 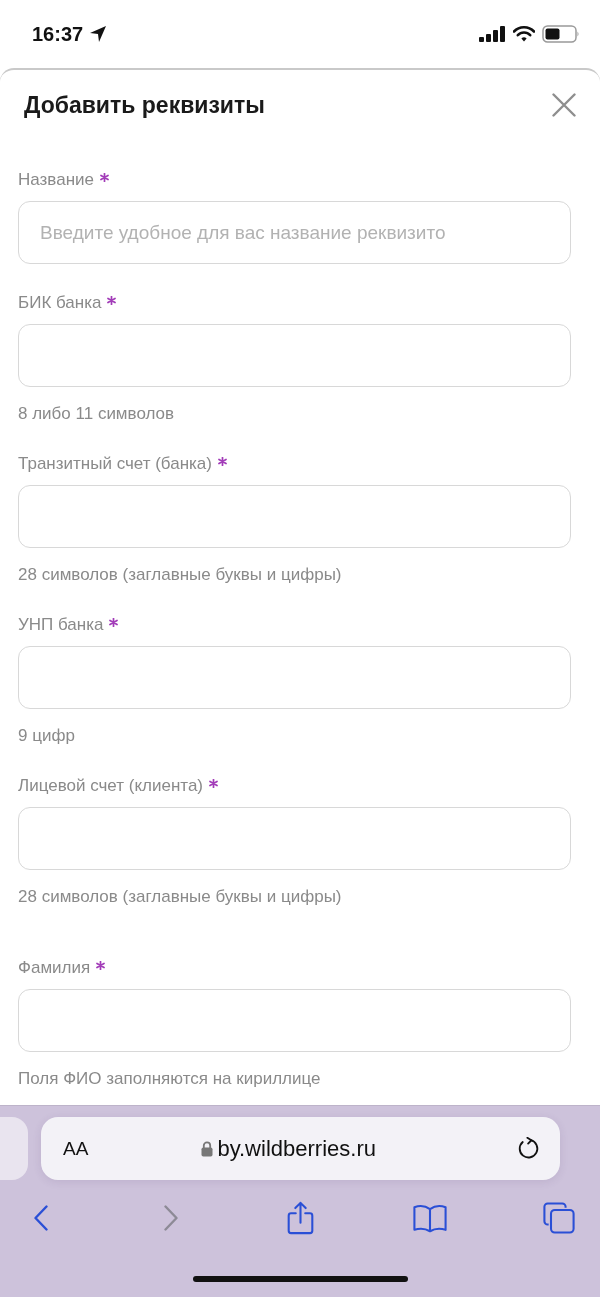 What do you see at coordinates (559, 1218) in the screenshot?
I see `tabs-icon` at bounding box center [559, 1218].